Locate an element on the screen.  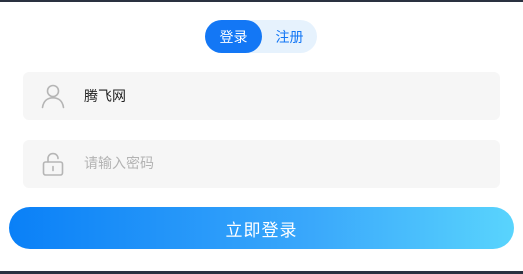
tab-register: 注册 is located at coordinates (289, 36).